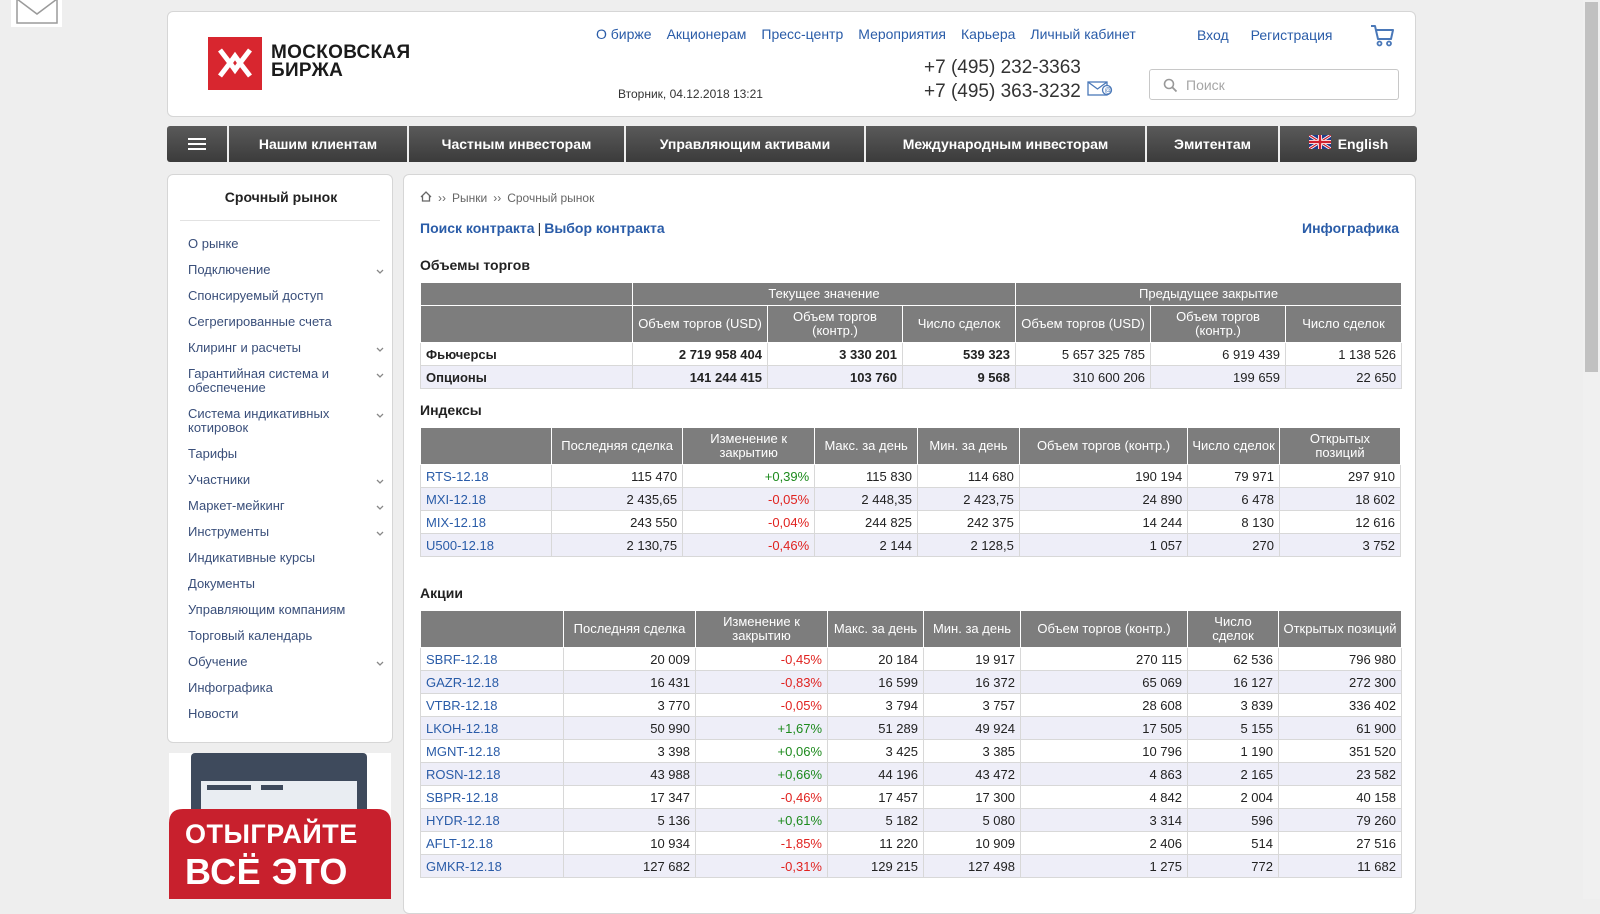 This screenshot has width=1600, height=914. What do you see at coordinates (459, 843) in the screenshot?
I see `instrument-link: AFLT-12.18` at bounding box center [459, 843].